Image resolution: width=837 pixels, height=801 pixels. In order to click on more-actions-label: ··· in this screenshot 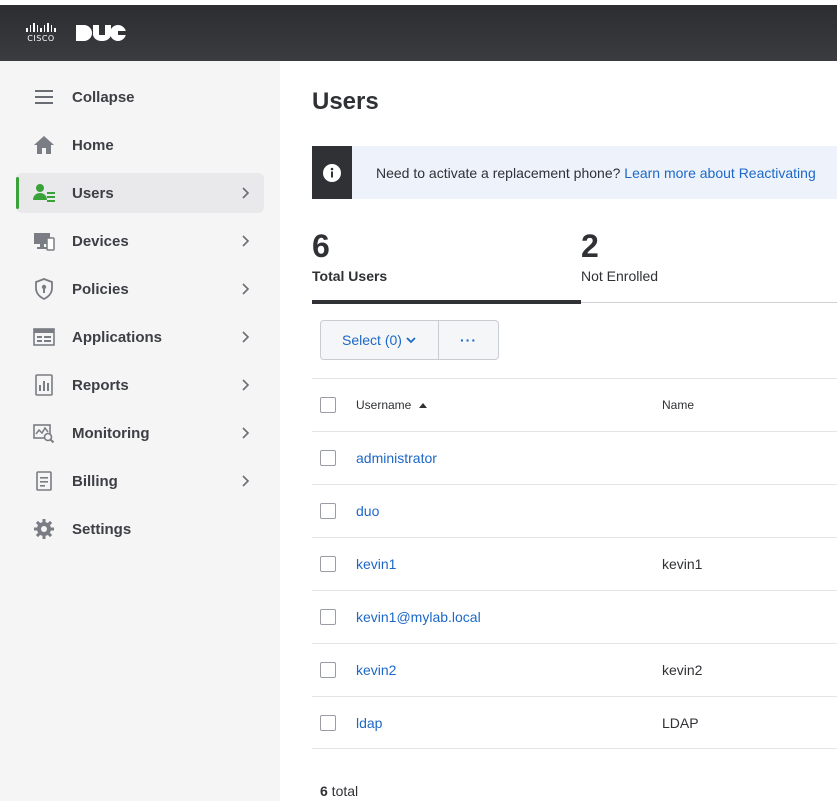, I will do `click(468, 340)`.